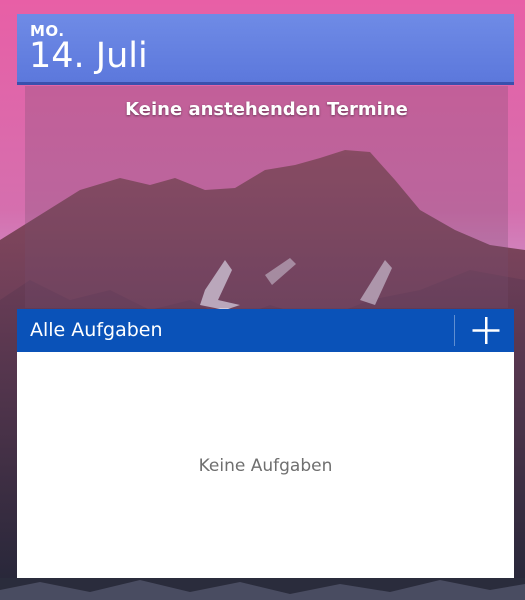 Image resolution: width=525 pixels, height=600 pixels. Describe the element at coordinates (265, 48) in the screenshot. I see `calendar-header: MO. 14. Juli` at that location.